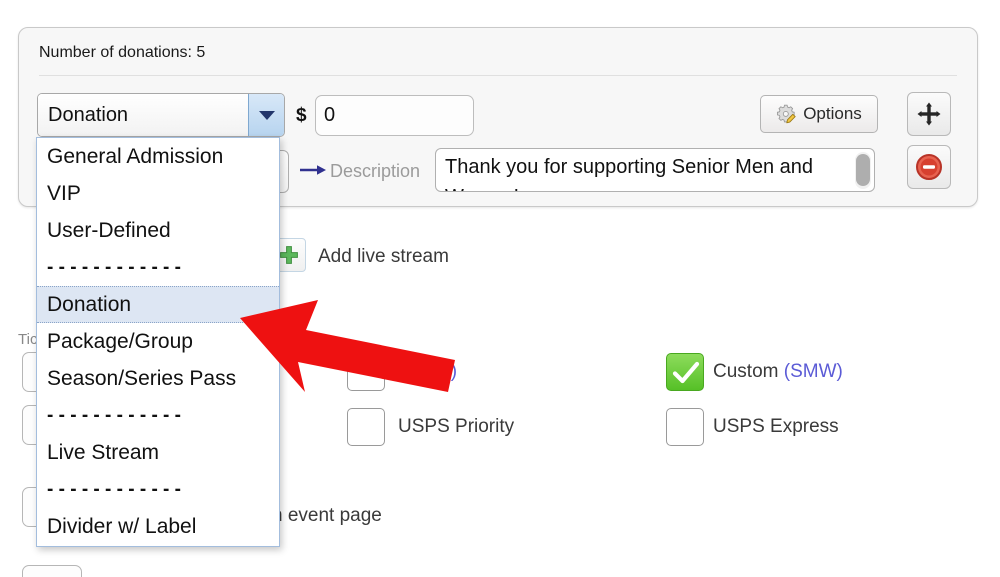 Image resolution: width=1000 pixels, height=577 pixels. What do you see at coordinates (863, 170) in the screenshot?
I see `description-scrollbar-thumb` at bounding box center [863, 170].